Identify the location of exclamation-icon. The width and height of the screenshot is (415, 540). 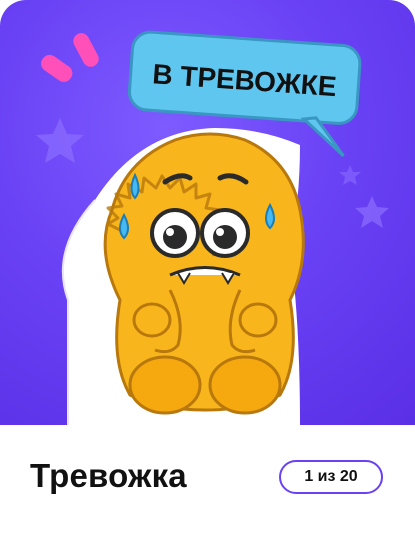
(70, 57).